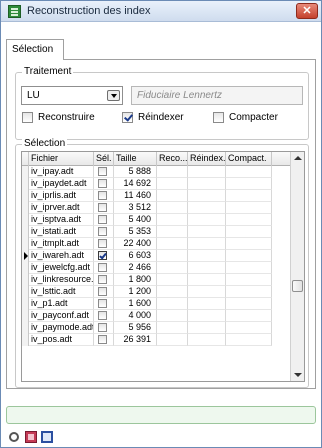 Image resolution: width=322 pixels, height=448 pixels. Describe the element at coordinates (33, 95) in the screenshot. I see `language-select-value: LU` at that location.